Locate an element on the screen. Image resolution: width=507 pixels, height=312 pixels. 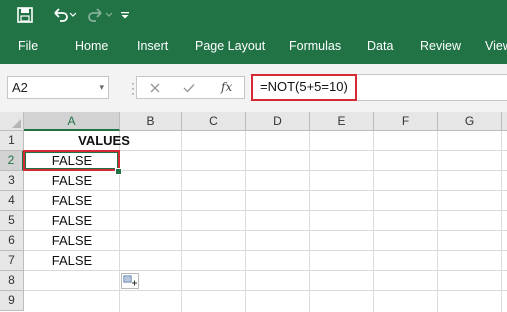
formula-bar-grip-icon: ⋮ is located at coordinates (133, 88).